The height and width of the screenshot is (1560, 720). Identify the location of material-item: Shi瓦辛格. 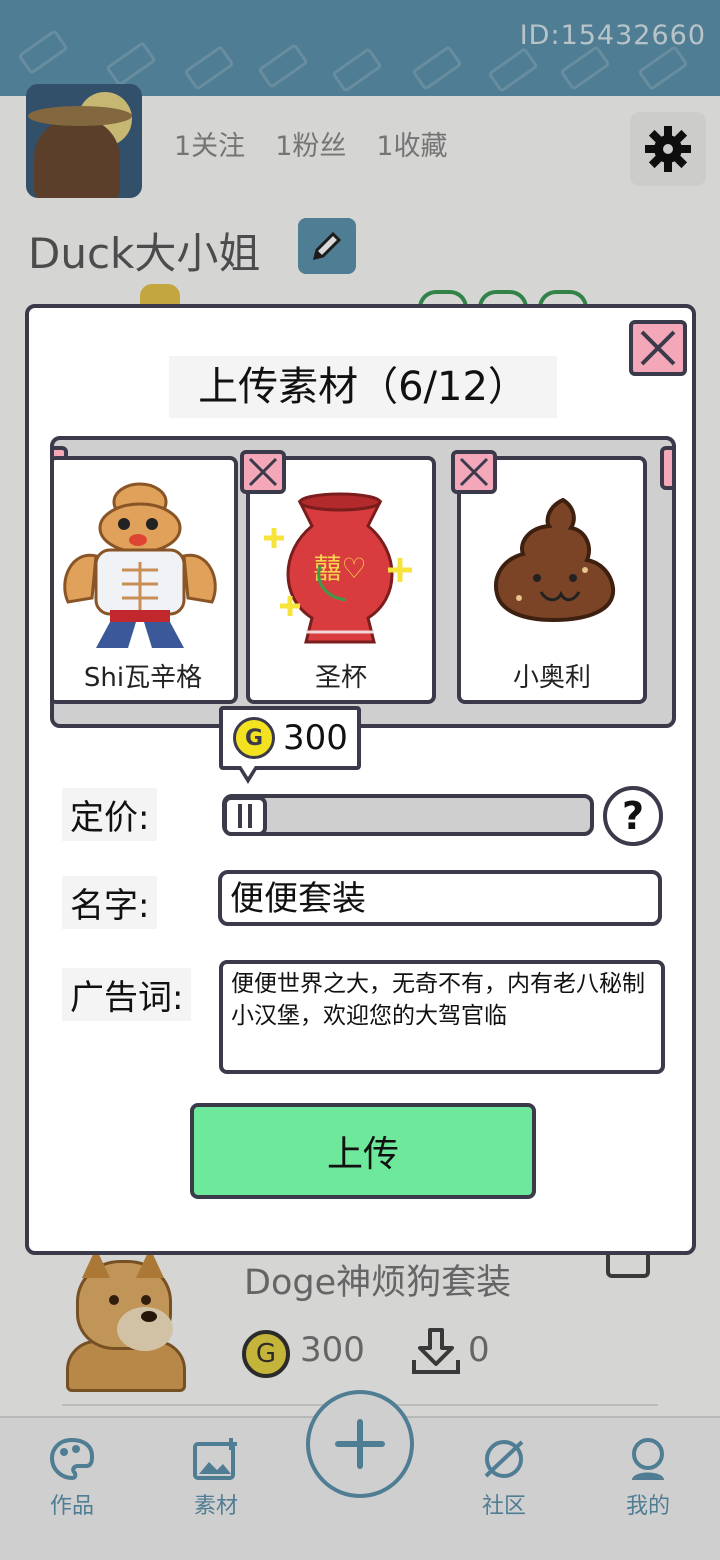
(146, 580).